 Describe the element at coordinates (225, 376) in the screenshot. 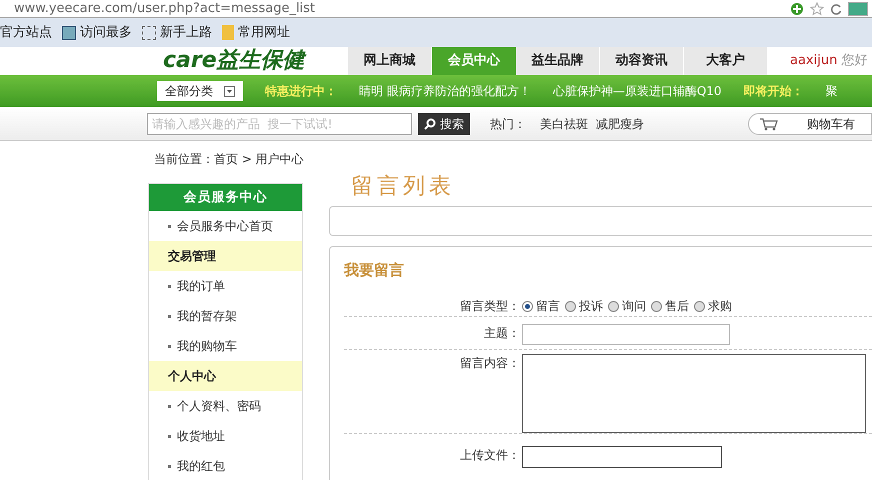

I see `sidebar-section: 个人中心` at that location.